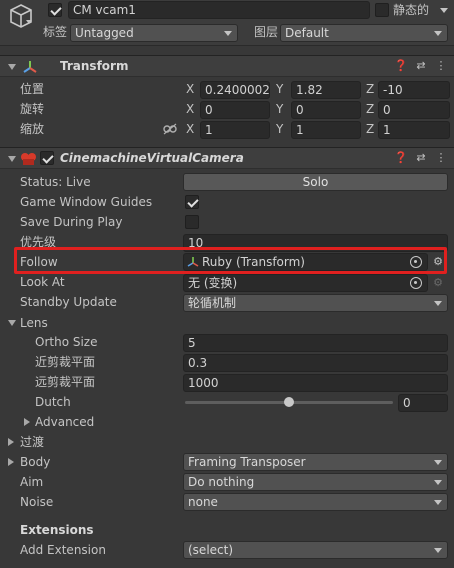 The width and height of the screenshot is (454, 568). What do you see at coordinates (34, 323) in the screenshot?
I see `lens-label: Lens` at bounding box center [34, 323].